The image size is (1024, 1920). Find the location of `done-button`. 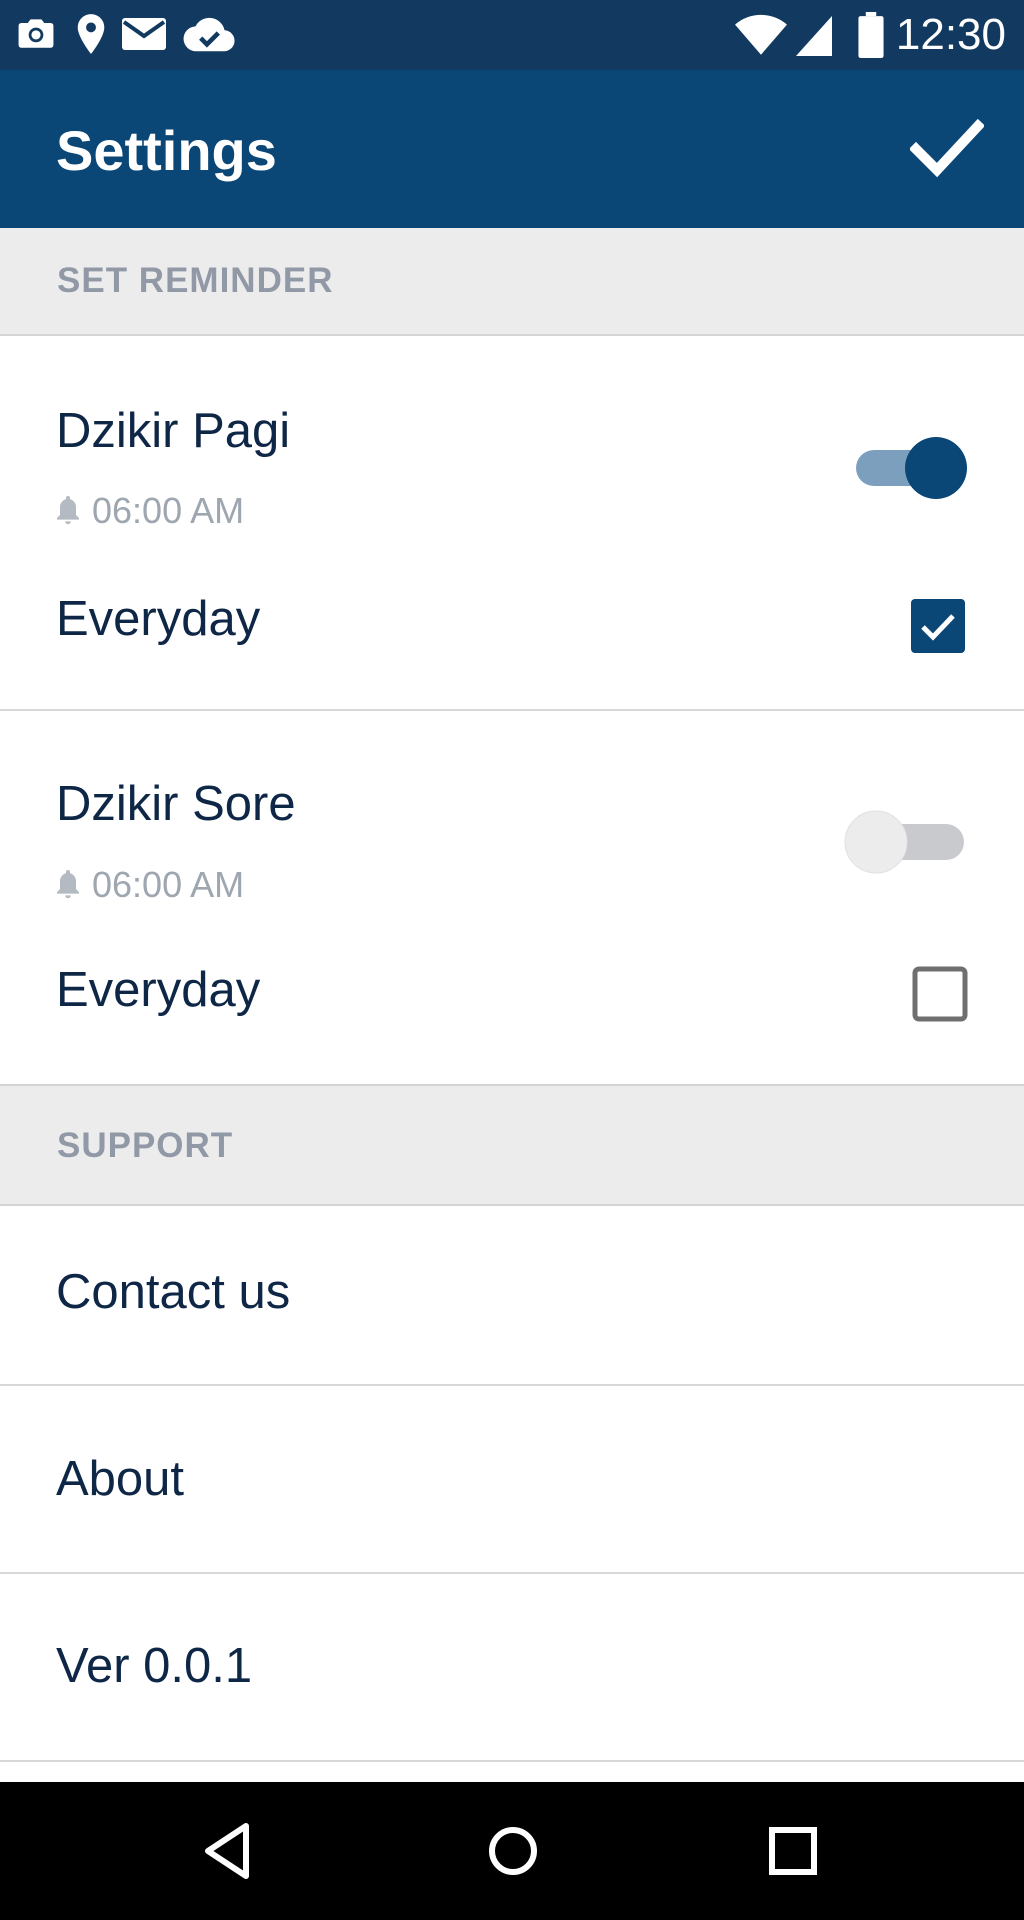

done-button is located at coordinates (947, 148).